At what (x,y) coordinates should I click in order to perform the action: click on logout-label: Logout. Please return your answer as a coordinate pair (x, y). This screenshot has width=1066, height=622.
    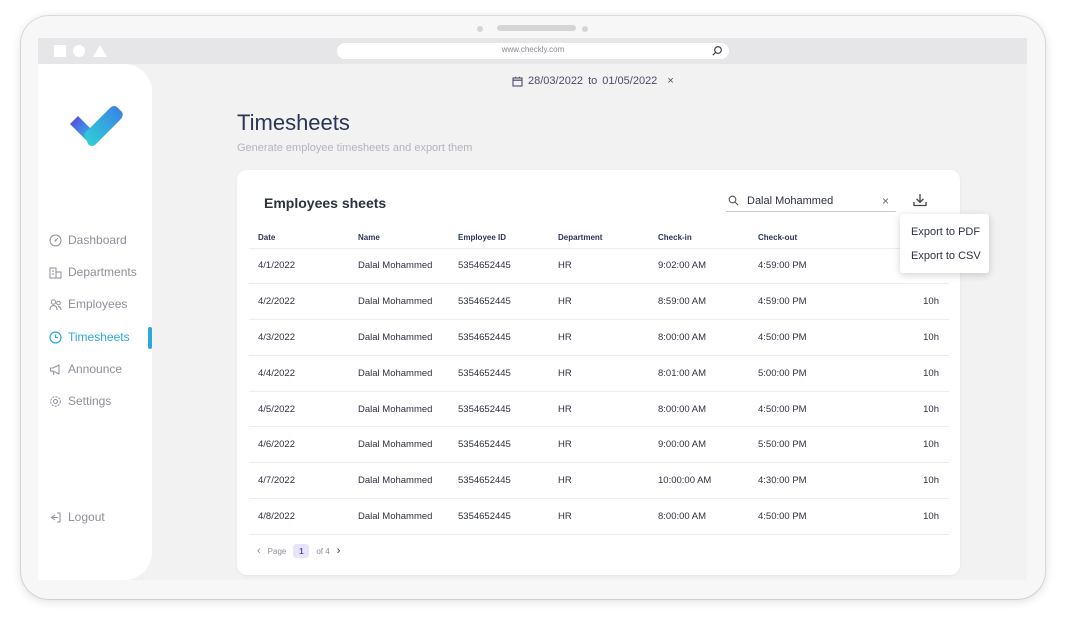
    Looking at the image, I should click on (86, 517).